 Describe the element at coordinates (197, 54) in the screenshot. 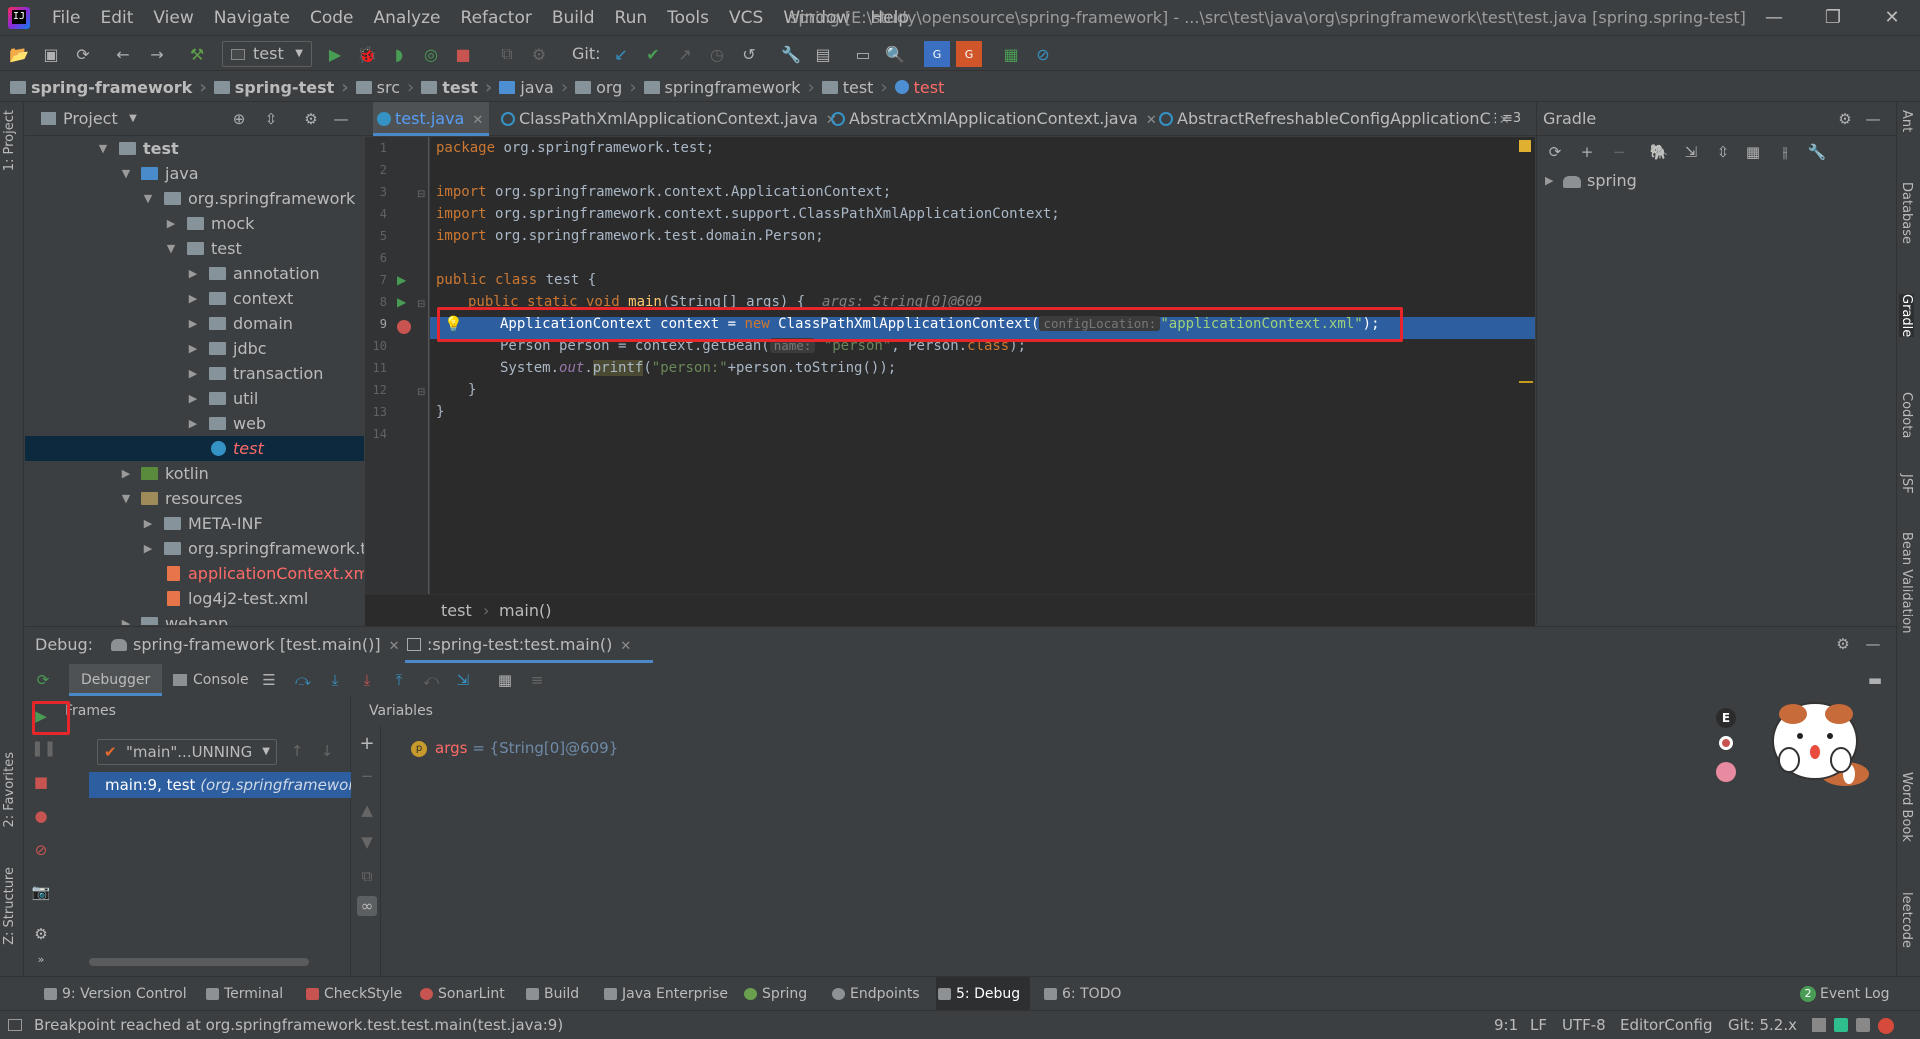

I see `build-hammer-icon: ⚒` at that location.